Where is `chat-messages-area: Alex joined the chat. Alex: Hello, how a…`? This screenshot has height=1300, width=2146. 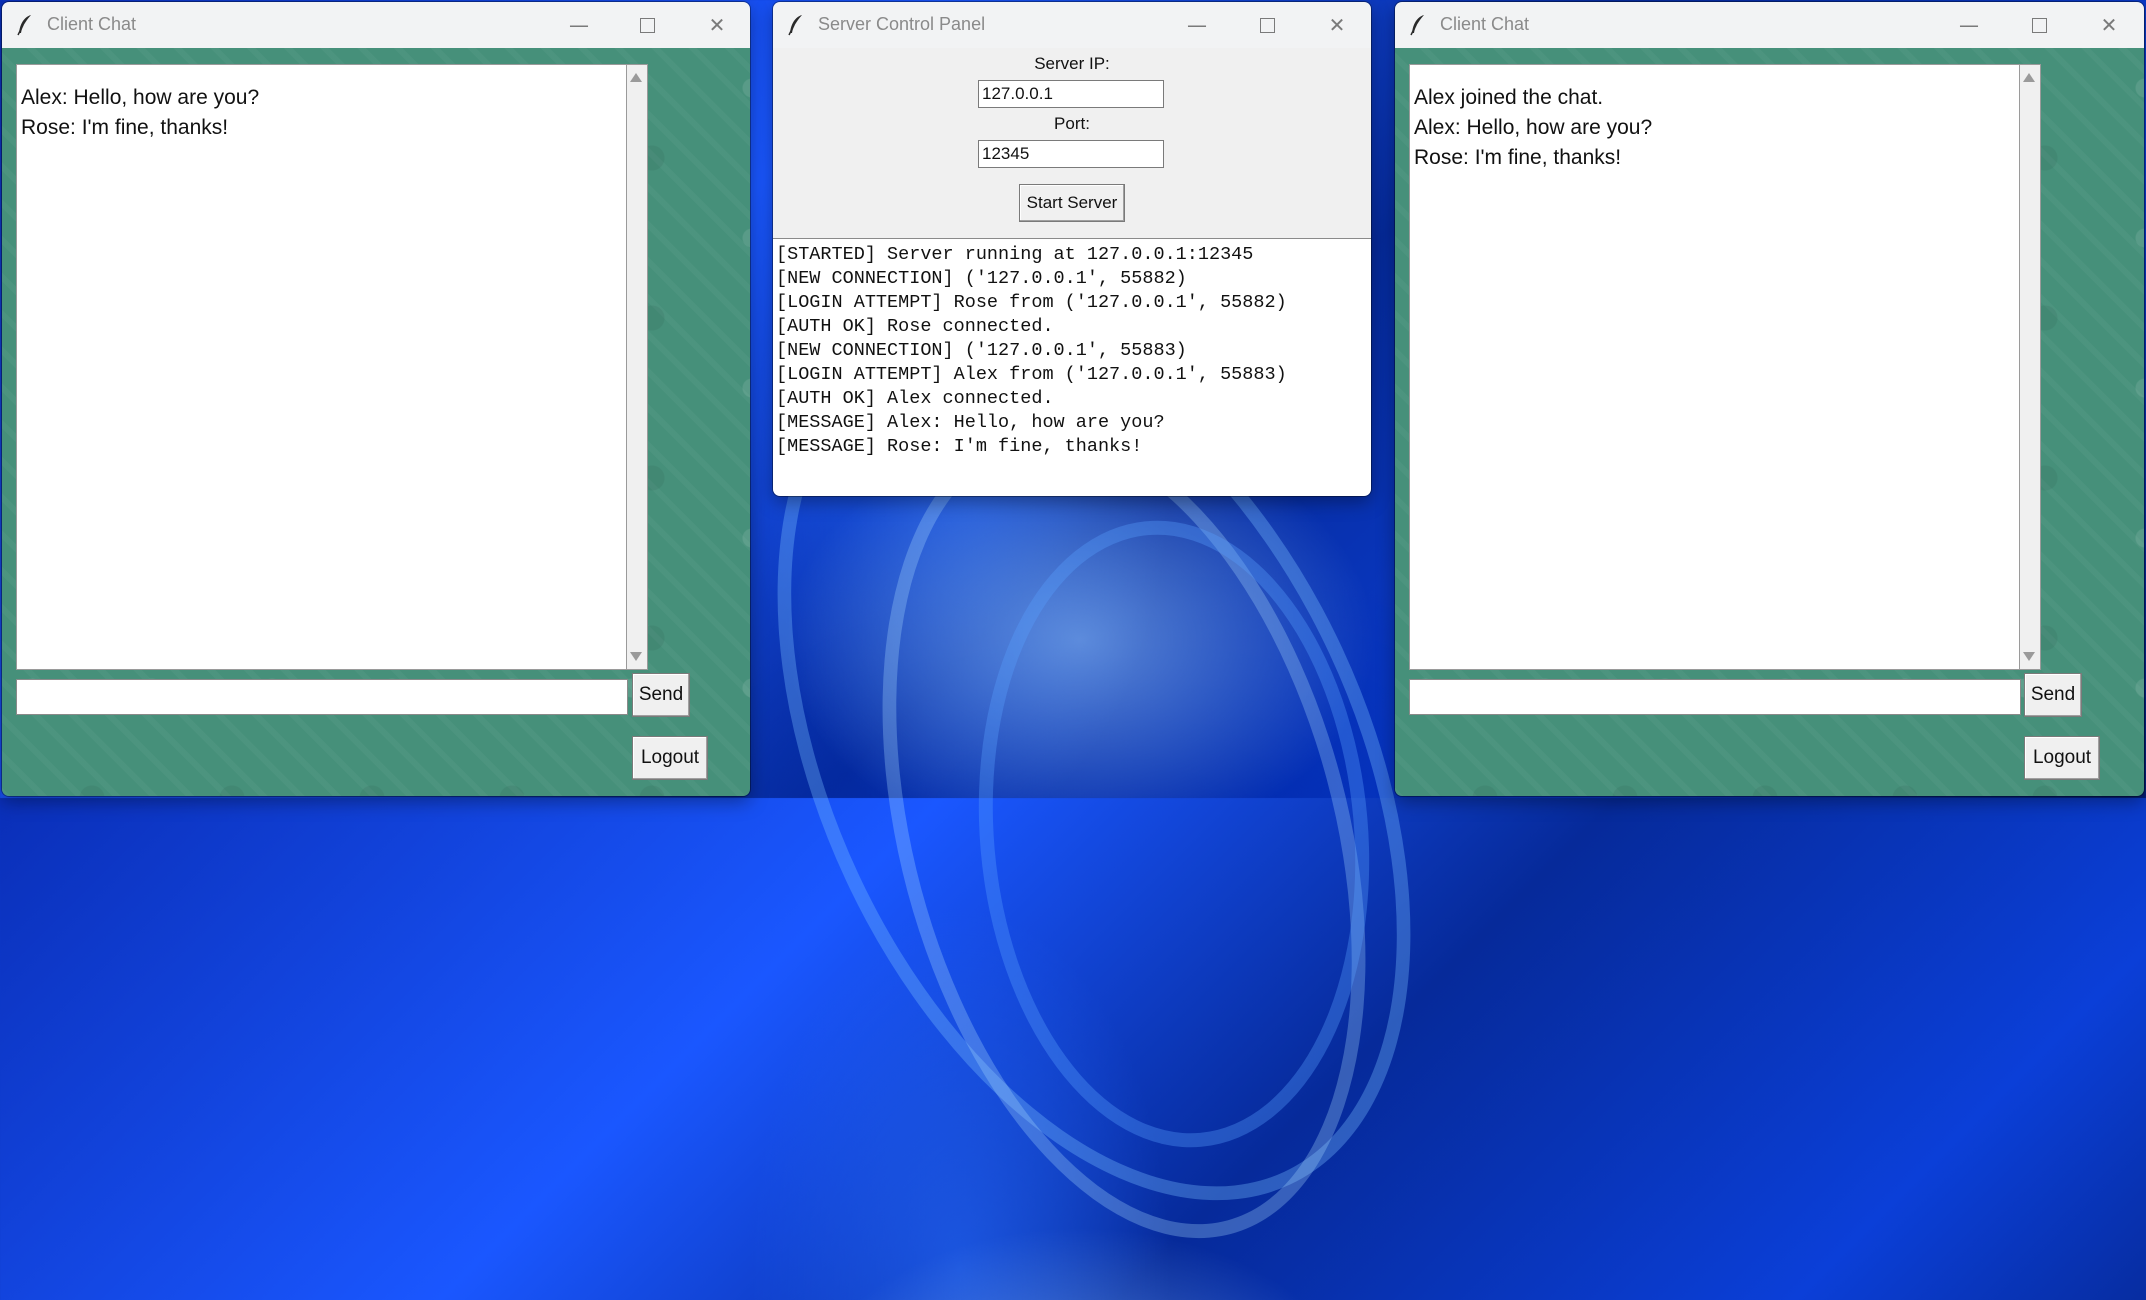 chat-messages-area: Alex joined the chat. Alex: Hello, how a… is located at coordinates (1715, 367).